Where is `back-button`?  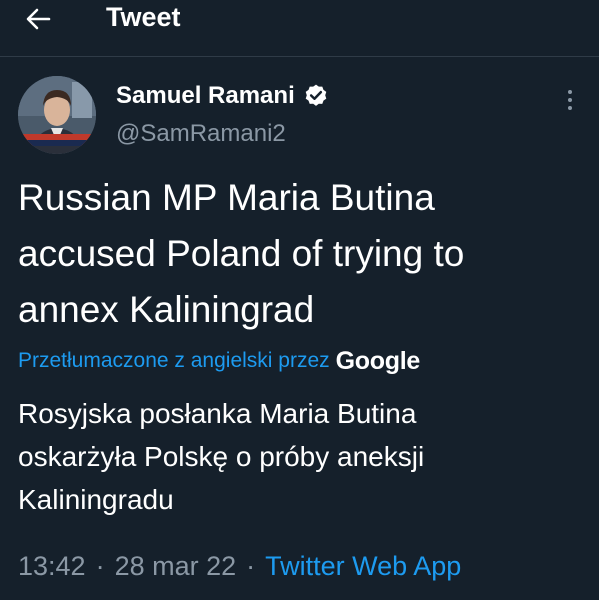
back-button is located at coordinates (38, 19).